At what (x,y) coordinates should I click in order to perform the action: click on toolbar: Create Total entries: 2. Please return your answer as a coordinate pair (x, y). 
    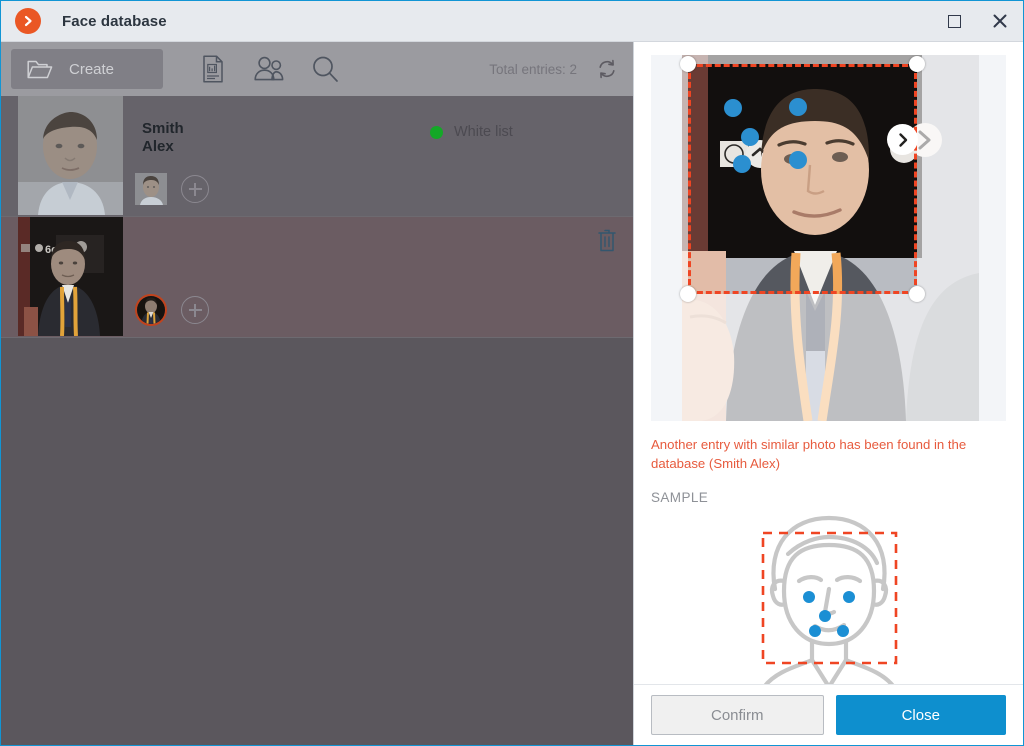
    Looking at the image, I should click on (317, 69).